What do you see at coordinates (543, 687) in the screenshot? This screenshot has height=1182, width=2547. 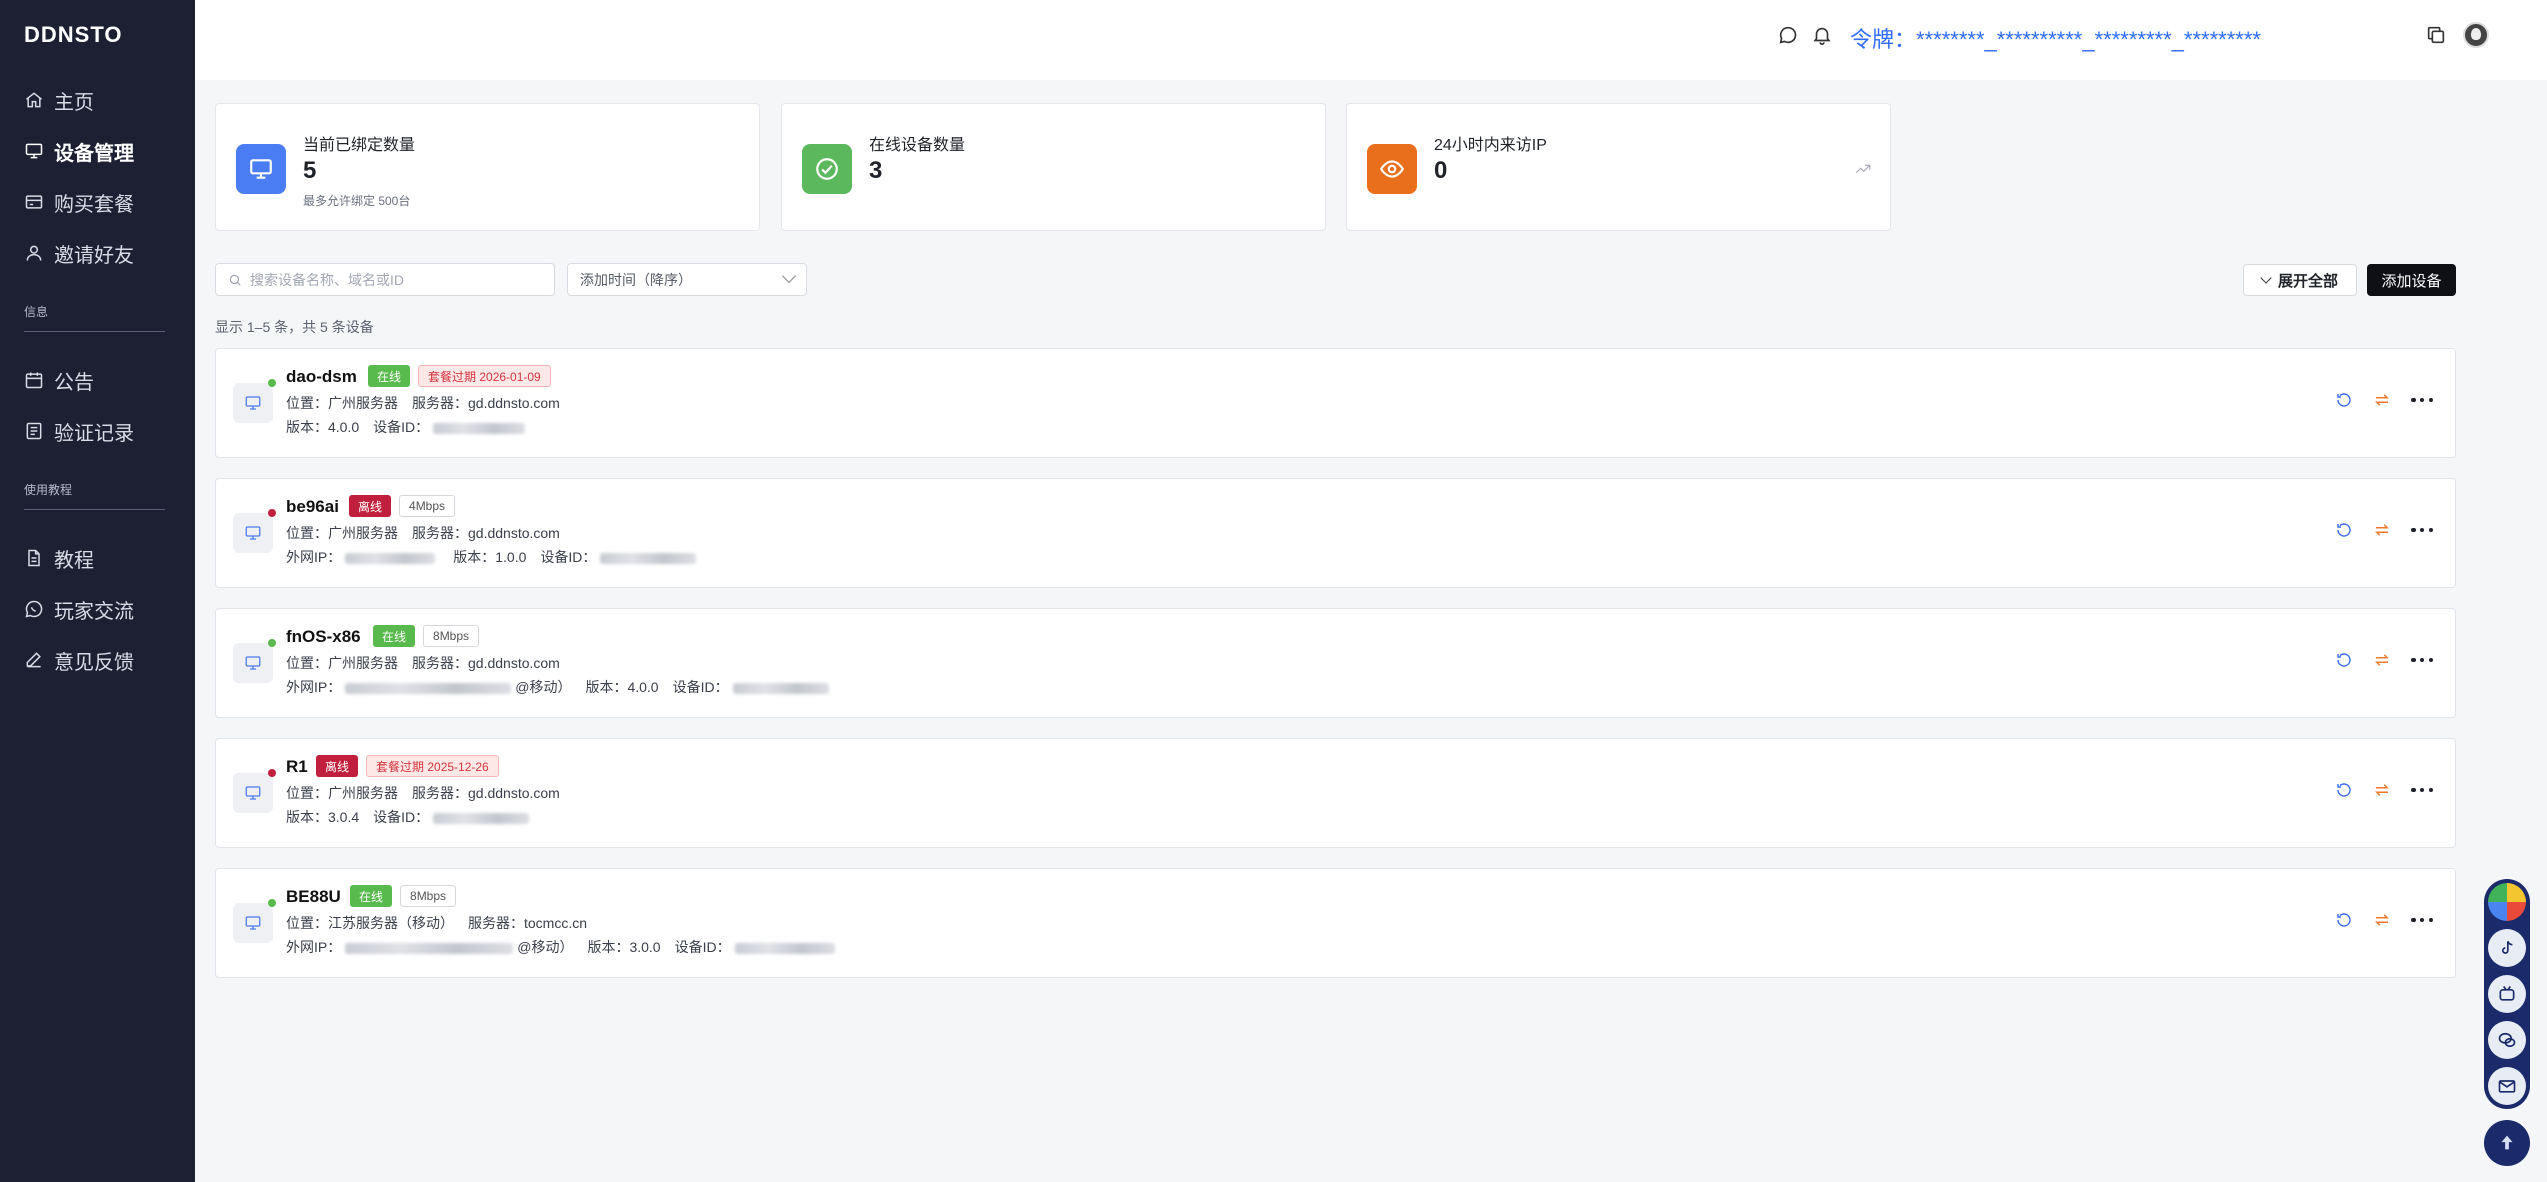 I see `device-isp: @移动）` at bounding box center [543, 687].